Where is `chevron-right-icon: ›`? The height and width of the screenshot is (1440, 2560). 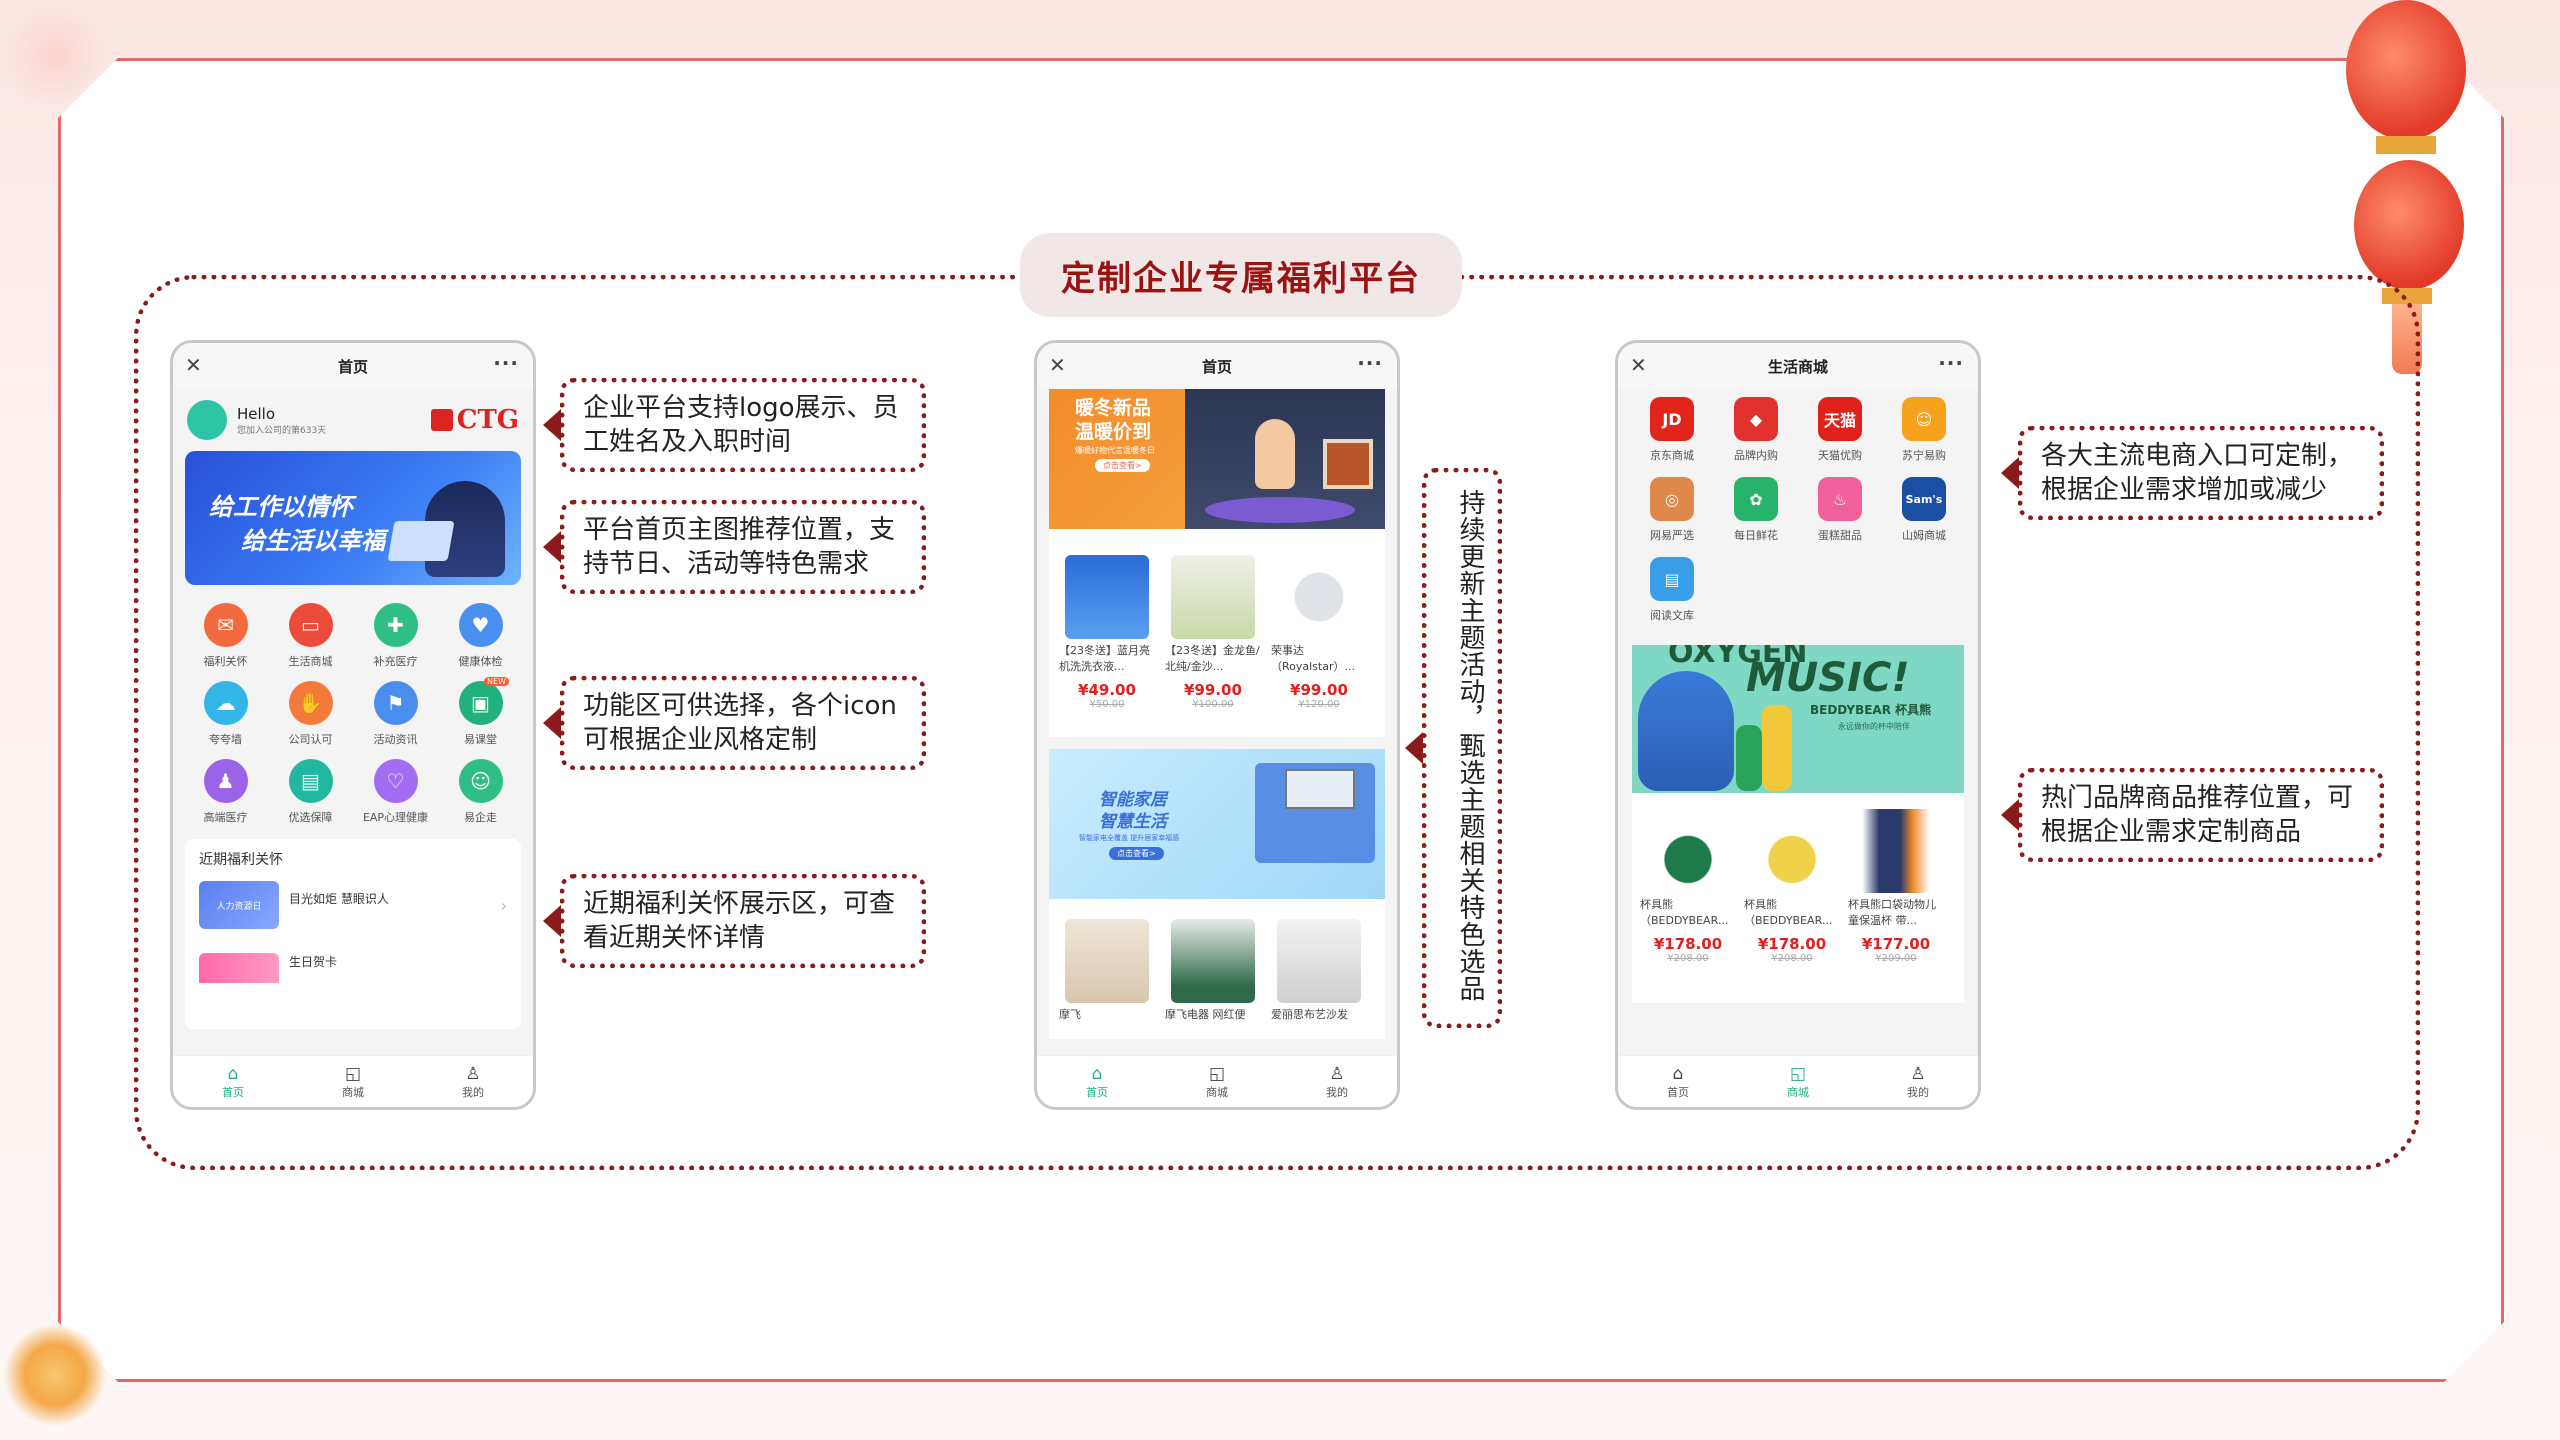
chevron-right-icon: › is located at coordinates (503, 905).